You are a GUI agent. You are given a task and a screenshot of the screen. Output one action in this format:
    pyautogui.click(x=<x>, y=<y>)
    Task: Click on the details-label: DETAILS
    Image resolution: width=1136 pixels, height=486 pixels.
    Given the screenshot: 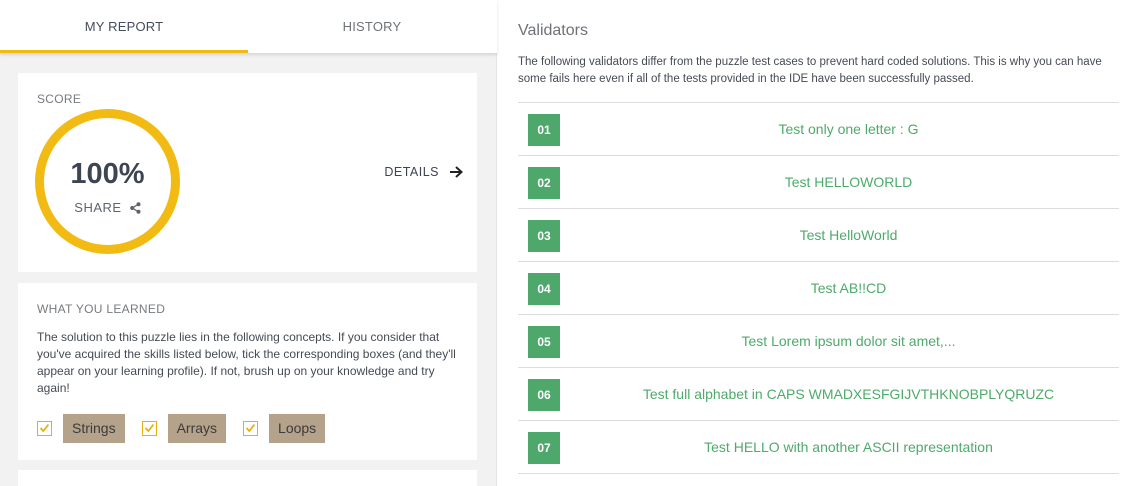 What is the action you would take?
    pyautogui.click(x=411, y=172)
    